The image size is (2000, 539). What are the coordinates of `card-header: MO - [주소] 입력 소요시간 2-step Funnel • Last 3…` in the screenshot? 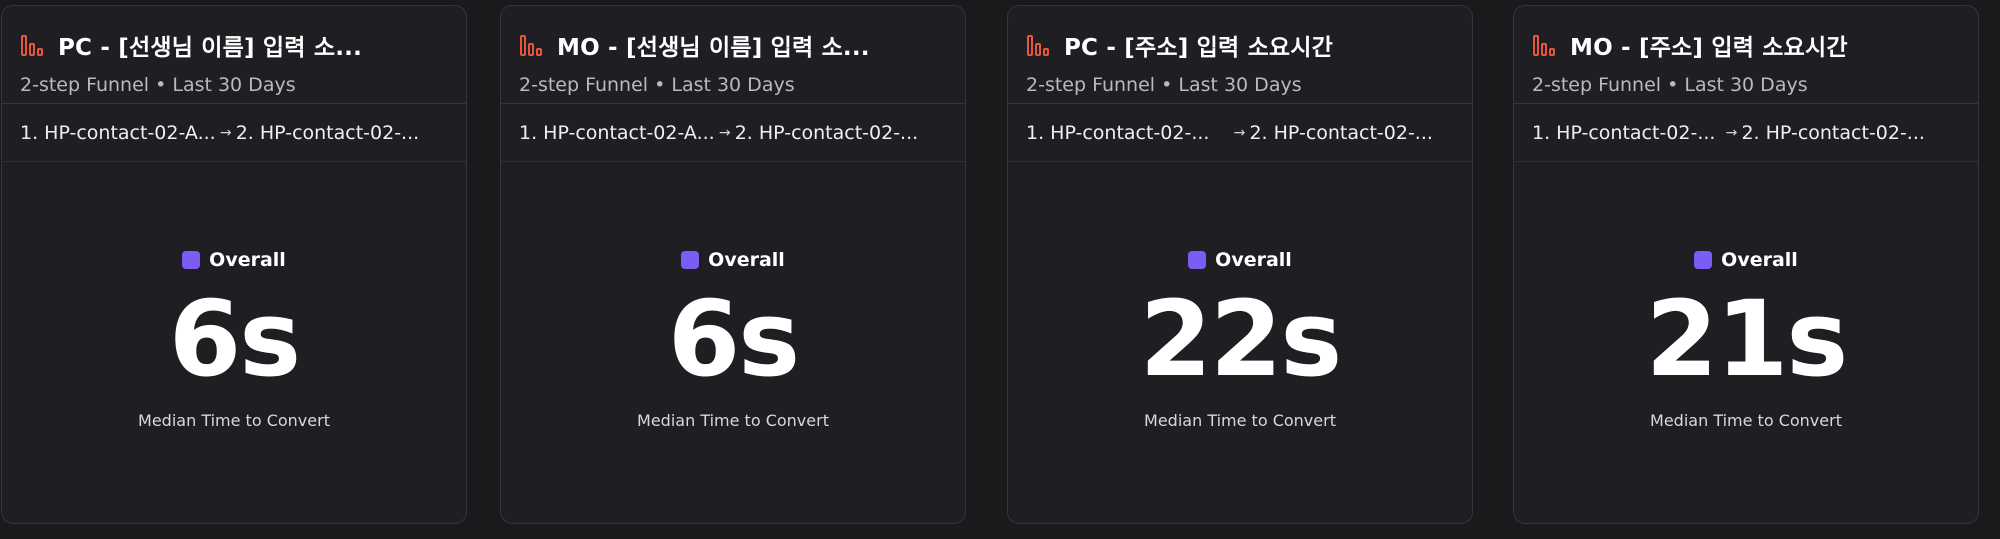 It's located at (1746, 55).